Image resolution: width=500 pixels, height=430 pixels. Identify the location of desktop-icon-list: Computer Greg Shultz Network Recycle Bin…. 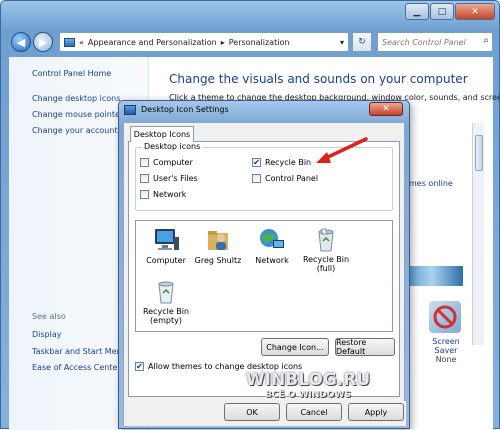
(264, 276).